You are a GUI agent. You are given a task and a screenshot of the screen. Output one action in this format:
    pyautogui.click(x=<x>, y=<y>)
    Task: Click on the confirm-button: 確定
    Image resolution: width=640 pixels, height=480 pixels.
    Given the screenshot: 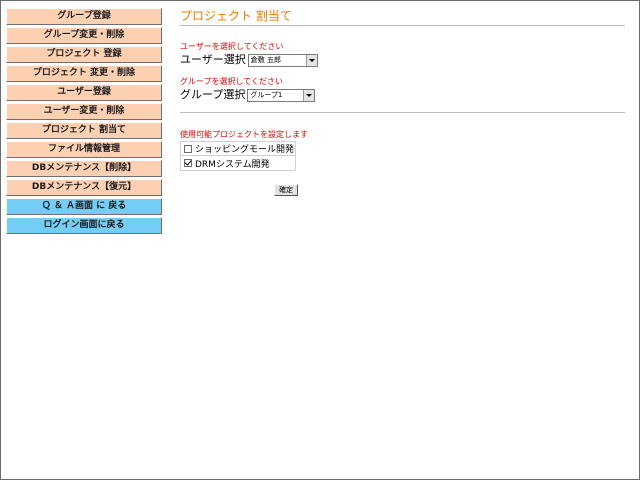 What is the action you would take?
    pyautogui.click(x=286, y=190)
    